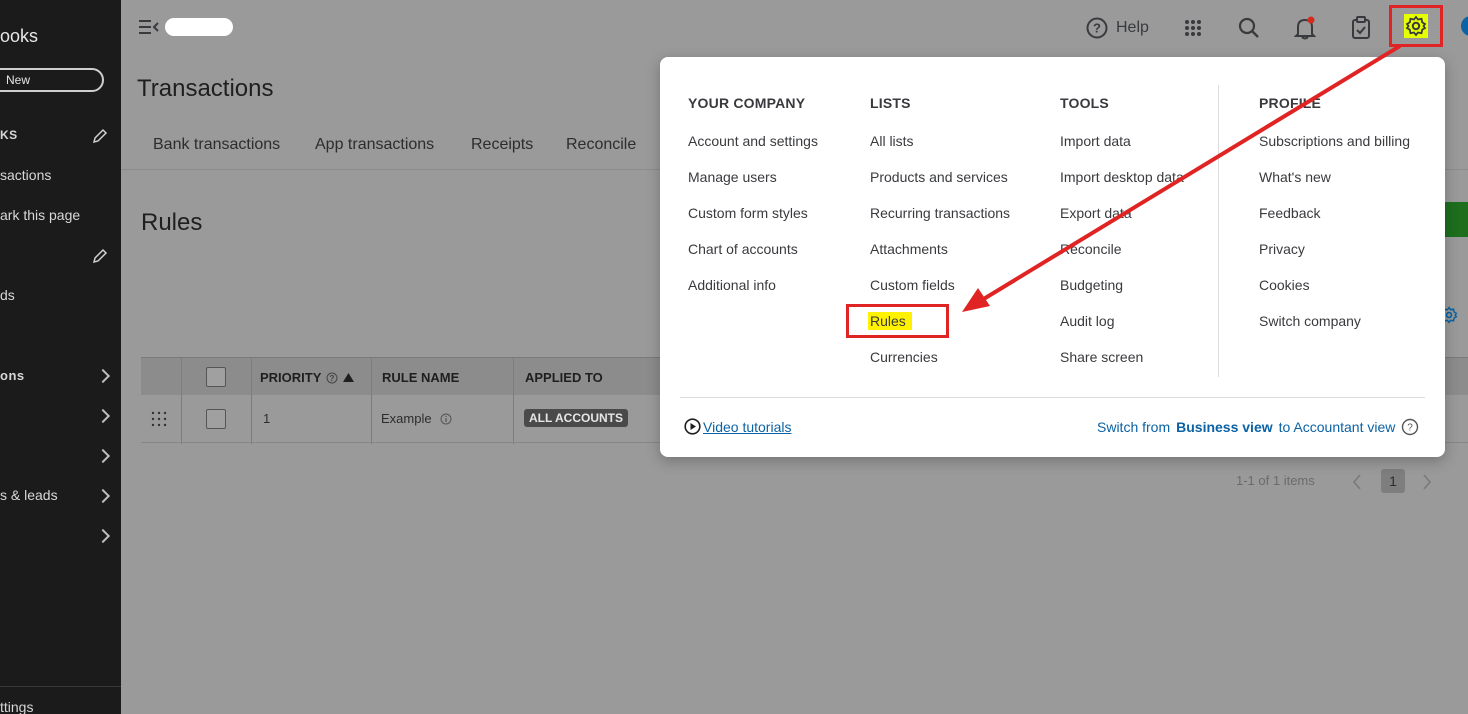 The image size is (1468, 714). Describe the element at coordinates (205, 88) in the screenshot. I see `page-title: Transactions` at that location.